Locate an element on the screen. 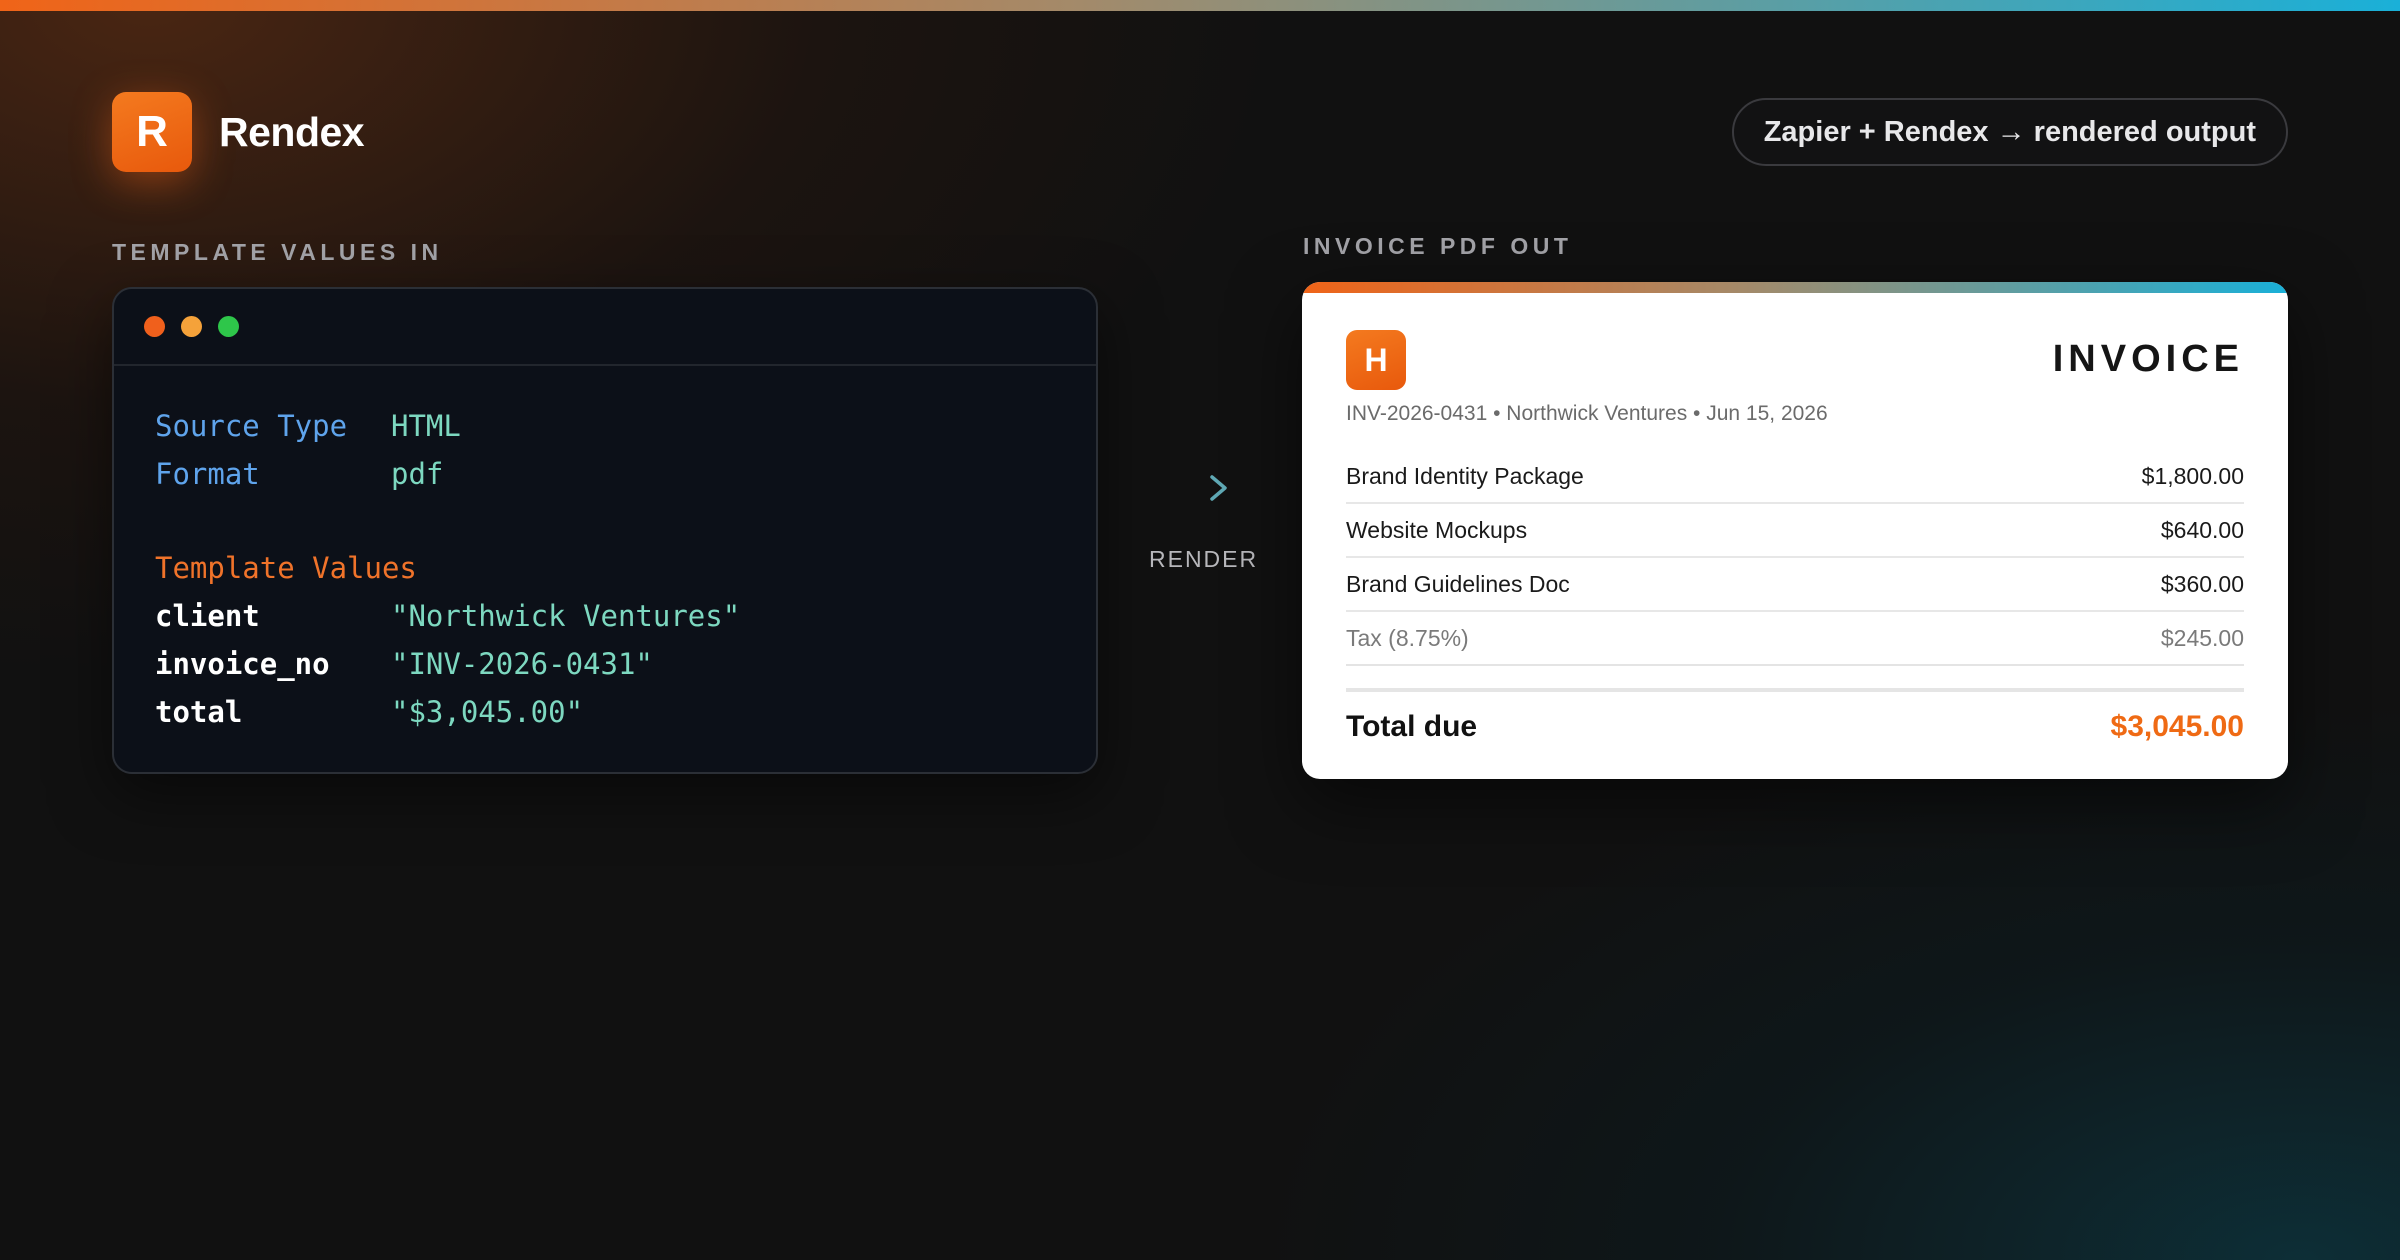 Image resolution: width=2400 pixels, height=1260 pixels. code-line: invoice_no "INV-2026-0431" is located at coordinates (625, 664).